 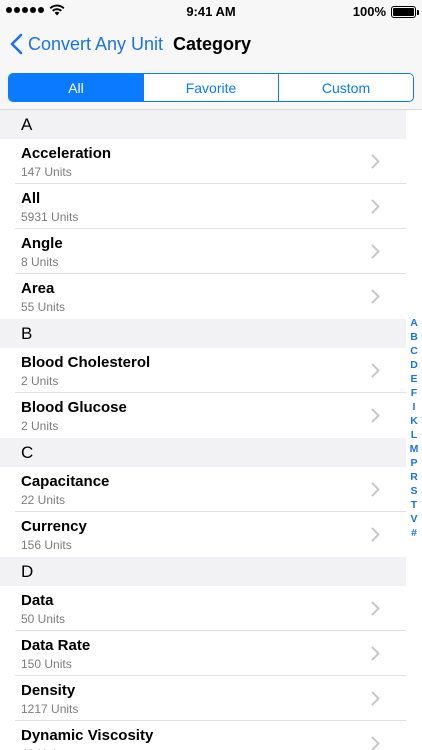 I want to click on index-letter: T, so click(x=414, y=505).